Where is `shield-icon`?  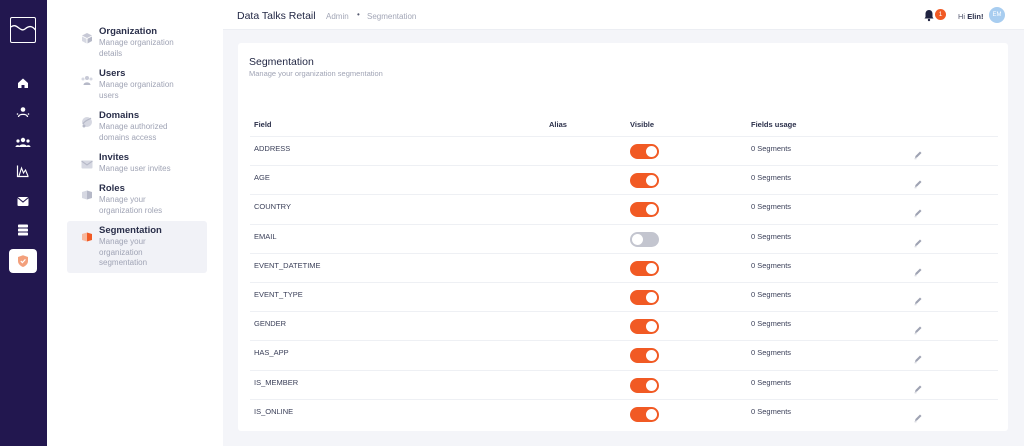 shield-icon is located at coordinates (23, 261).